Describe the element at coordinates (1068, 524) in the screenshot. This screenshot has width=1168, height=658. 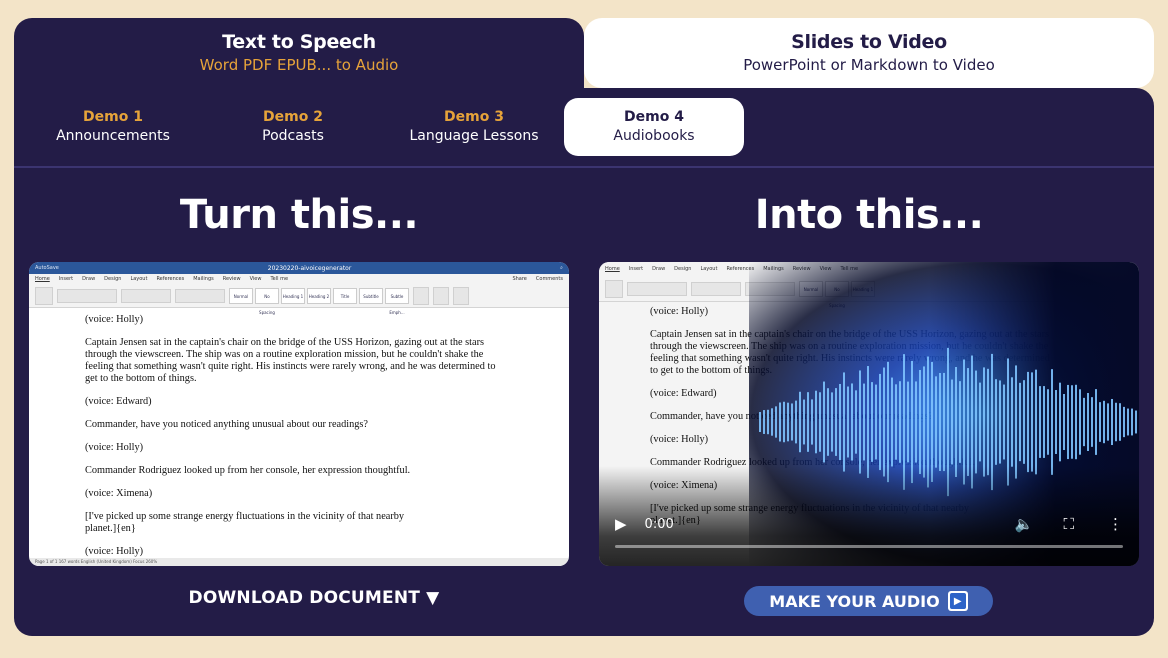
I see `fullscreen-icon: ⛶` at that location.